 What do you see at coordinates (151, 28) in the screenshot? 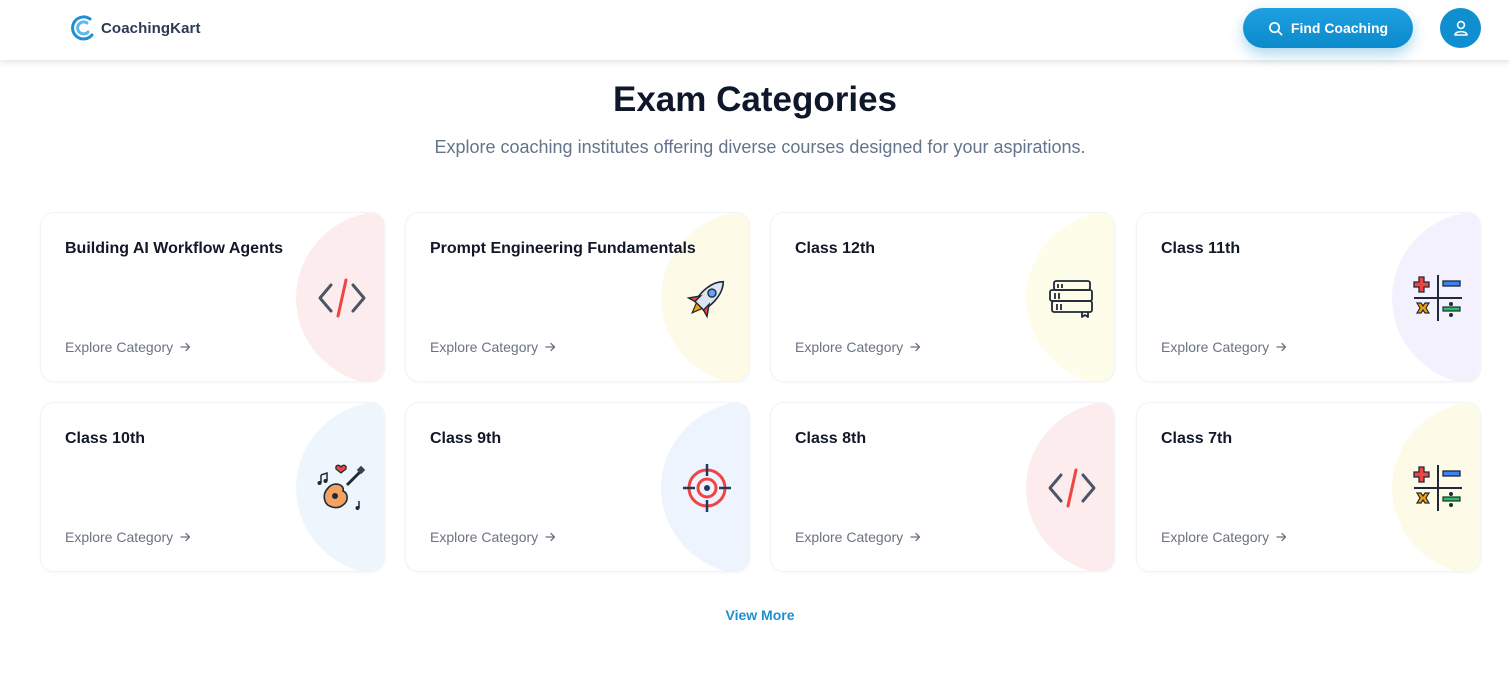
I see `logo-text: CoachingKart` at bounding box center [151, 28].